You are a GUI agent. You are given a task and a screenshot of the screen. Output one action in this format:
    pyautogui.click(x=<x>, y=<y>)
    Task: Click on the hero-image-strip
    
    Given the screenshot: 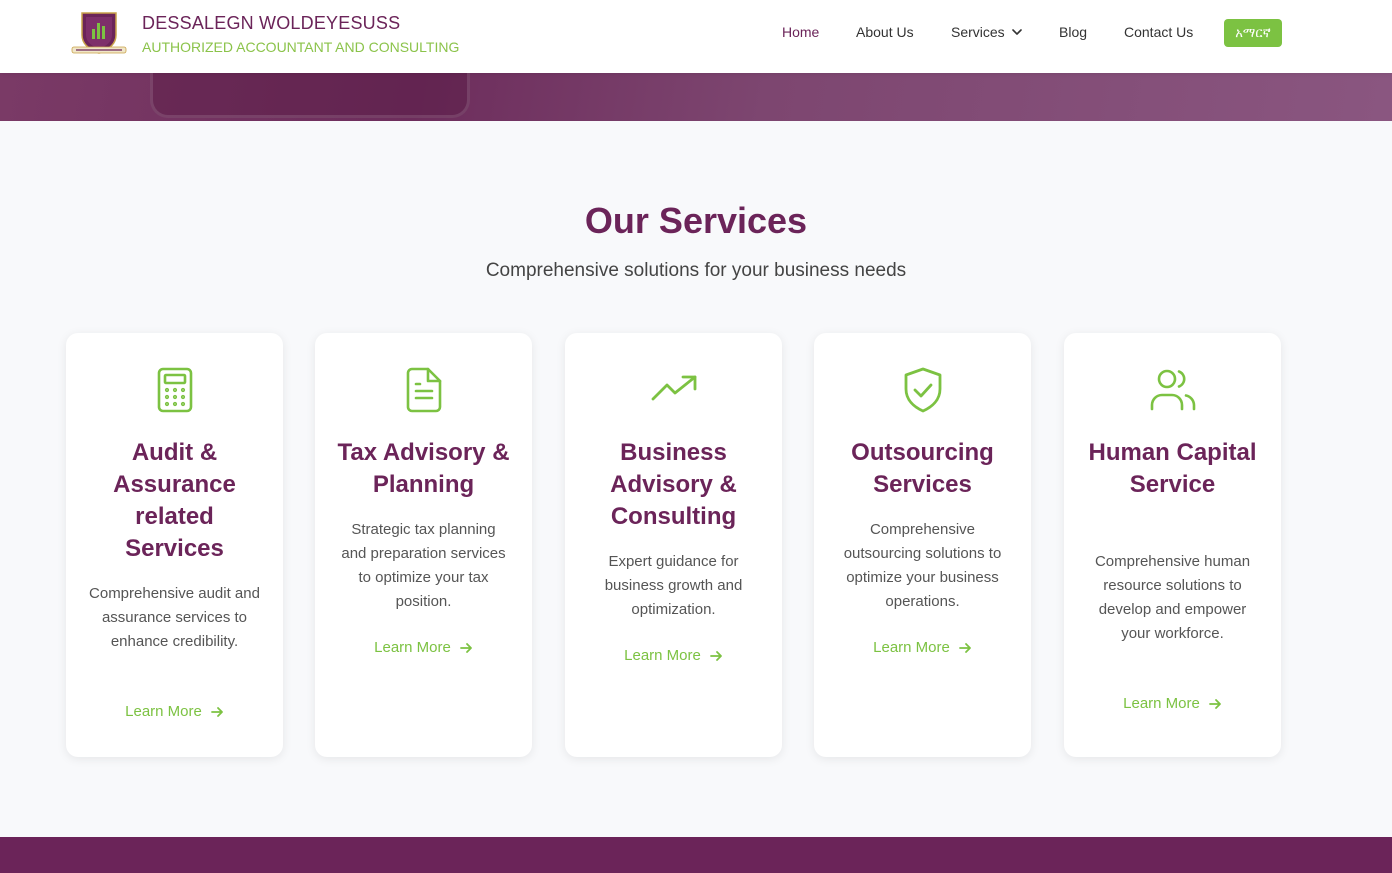 What is the action you would take?
    pyautogui.click(x=696, y=97)
    